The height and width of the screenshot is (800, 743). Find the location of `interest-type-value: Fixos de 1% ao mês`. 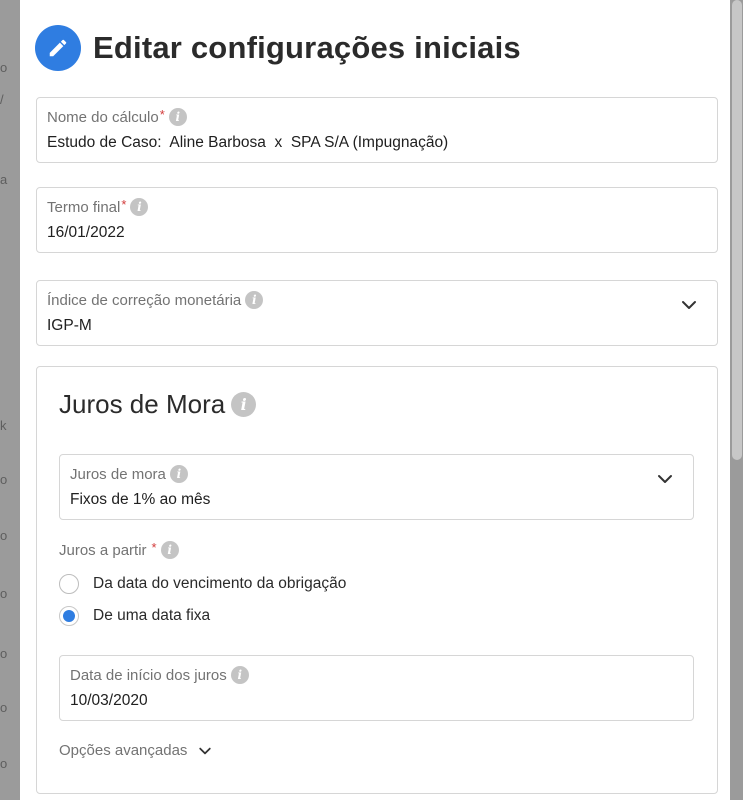

interest-type-value: Fixos de 1% ao mês is located at coordinates (140, 499).